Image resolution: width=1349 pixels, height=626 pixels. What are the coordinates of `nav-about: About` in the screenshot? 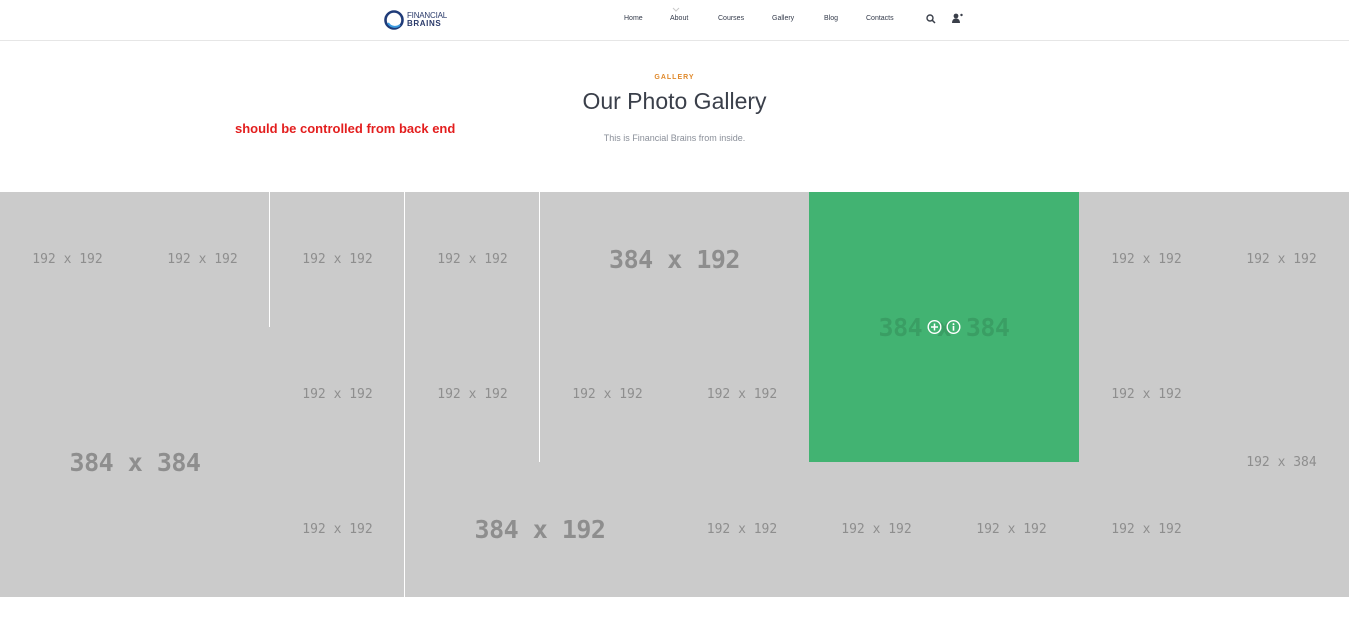 It's located at (679, 18).